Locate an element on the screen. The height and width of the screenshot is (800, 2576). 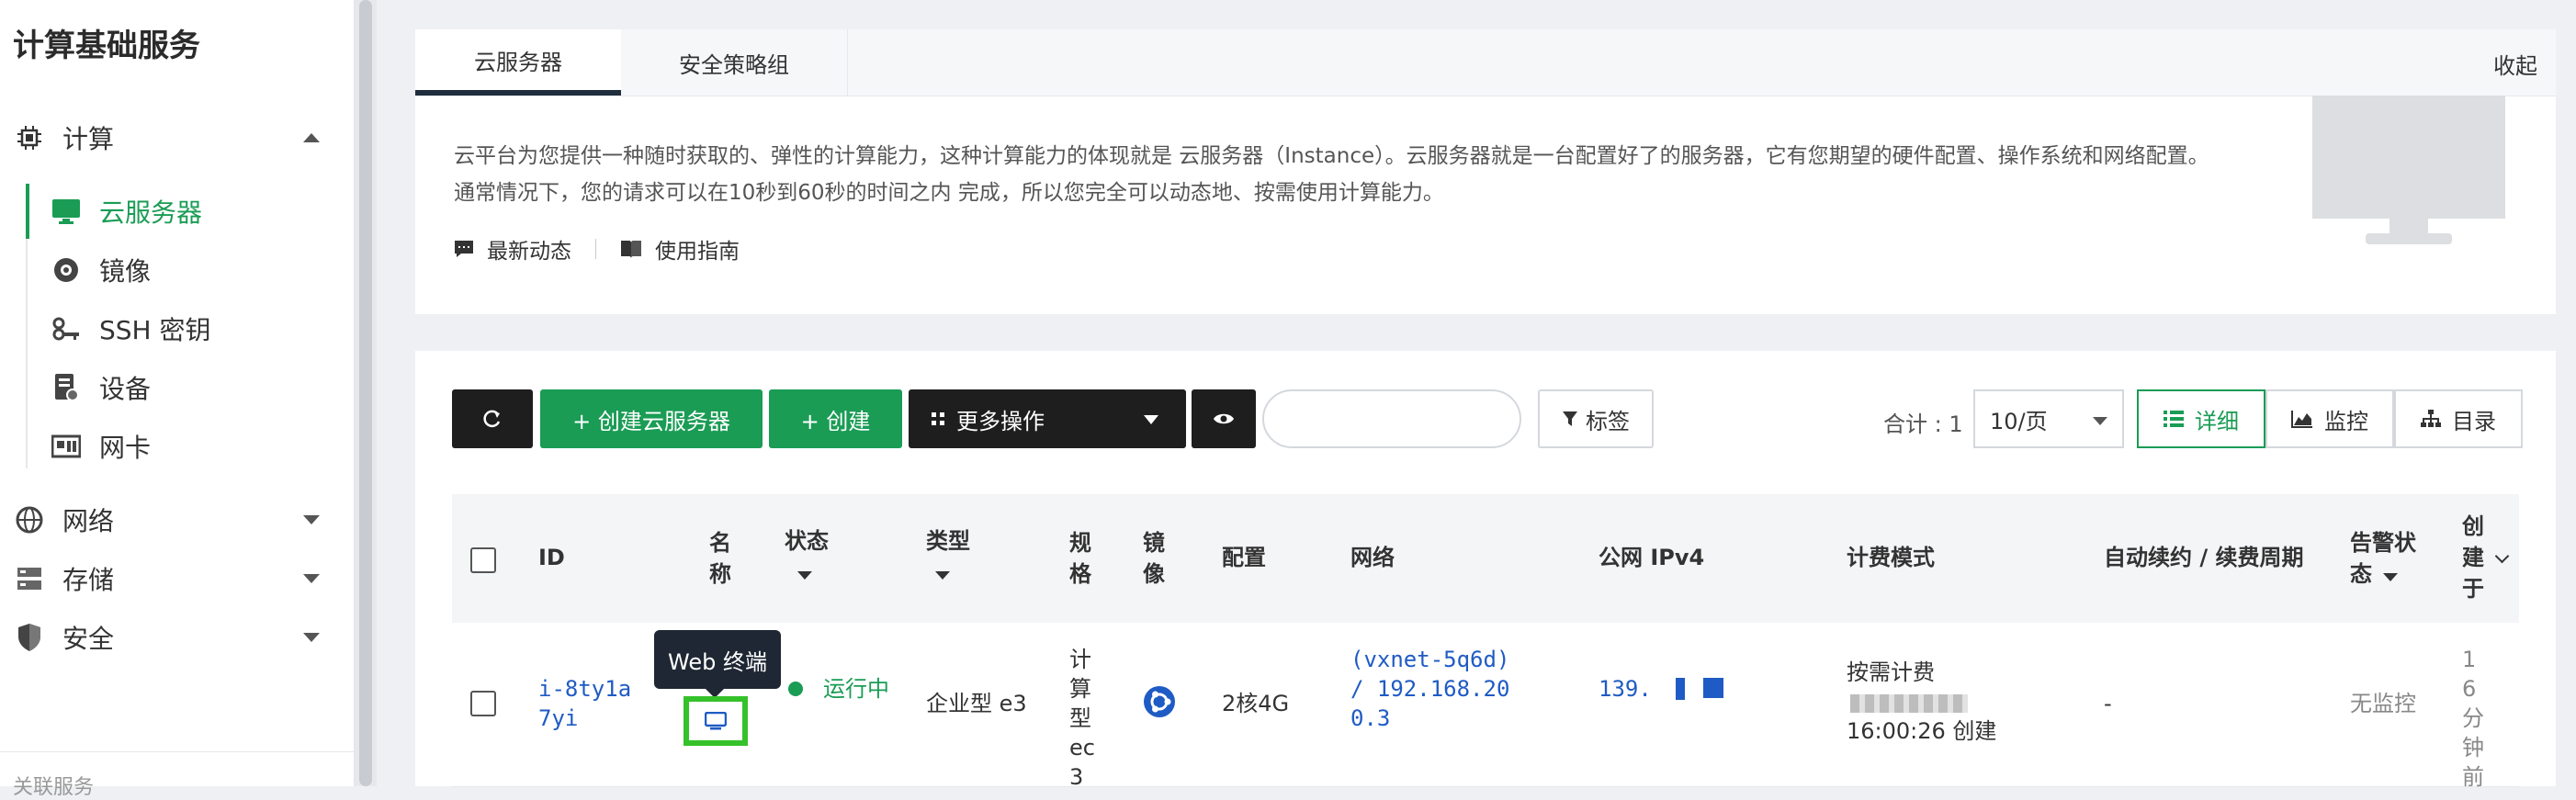
tags-filter-button: 标签 is located at coordinates (1596, 419).